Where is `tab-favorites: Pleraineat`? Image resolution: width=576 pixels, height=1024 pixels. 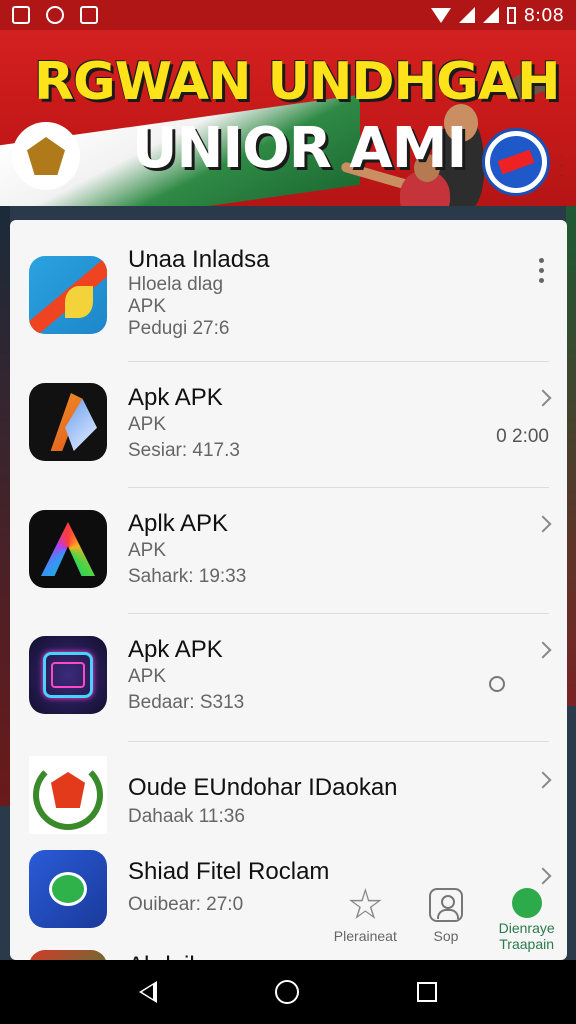
tab-favorites: Pleraineat is located at coordinates (365, 920).